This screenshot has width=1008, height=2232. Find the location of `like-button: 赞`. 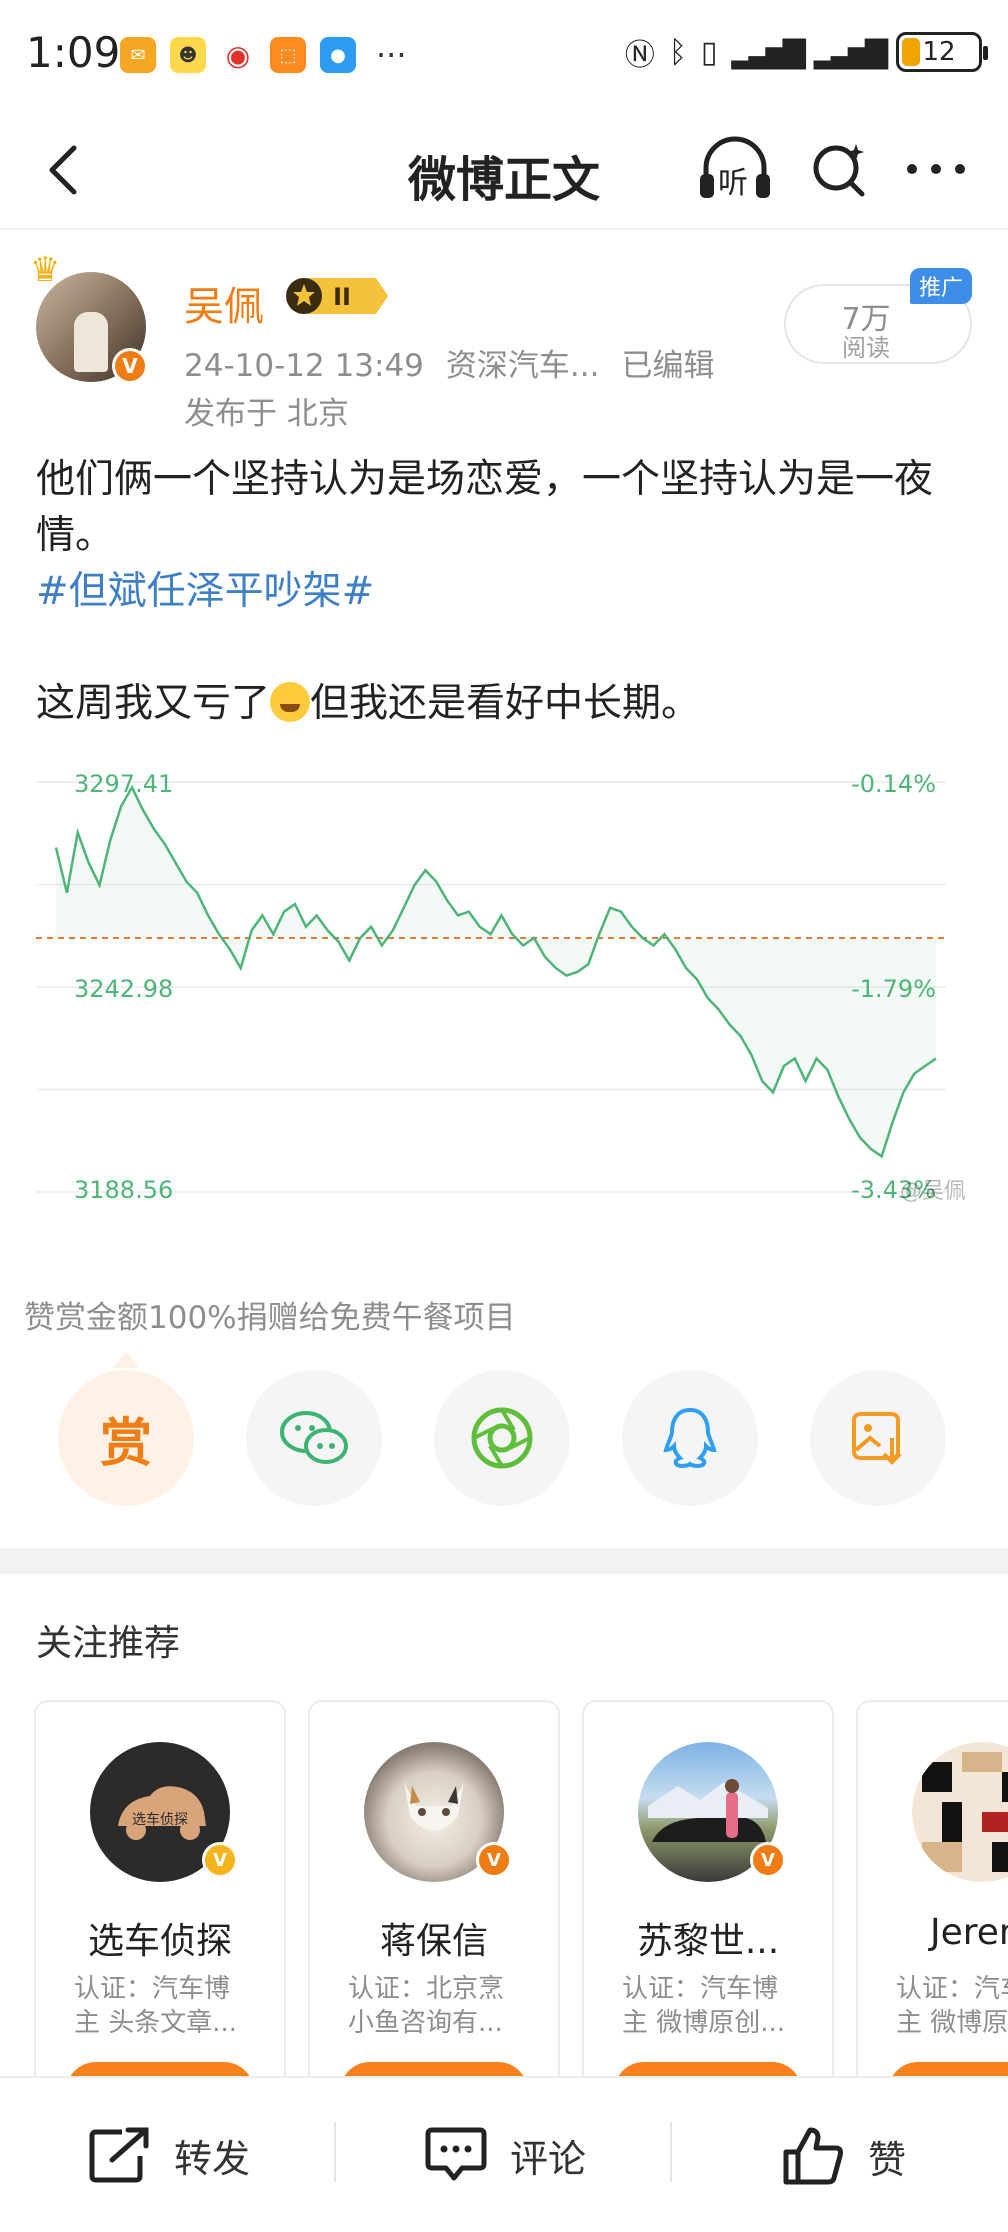

like-button: 赞 is located at coordinates (844, 2156).